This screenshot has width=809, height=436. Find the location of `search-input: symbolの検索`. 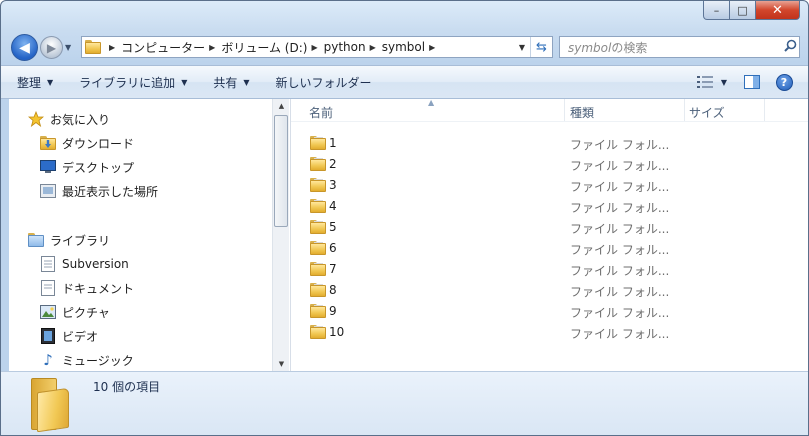

search-input: symbolの検索 is located at coordinates (679, 47).